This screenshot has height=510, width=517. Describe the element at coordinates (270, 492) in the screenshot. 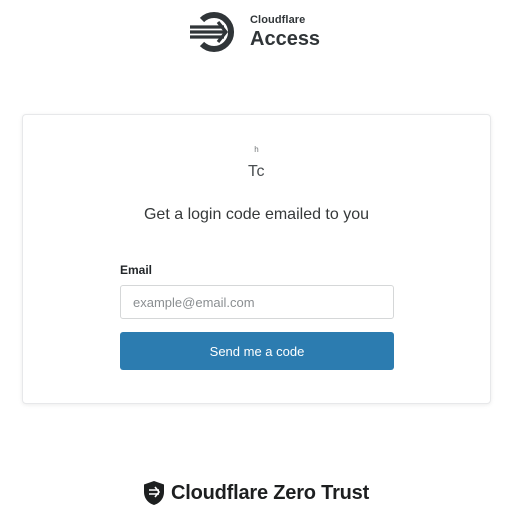

I see `footer-wordmark: Cloudflare Zero Trust` at that location.